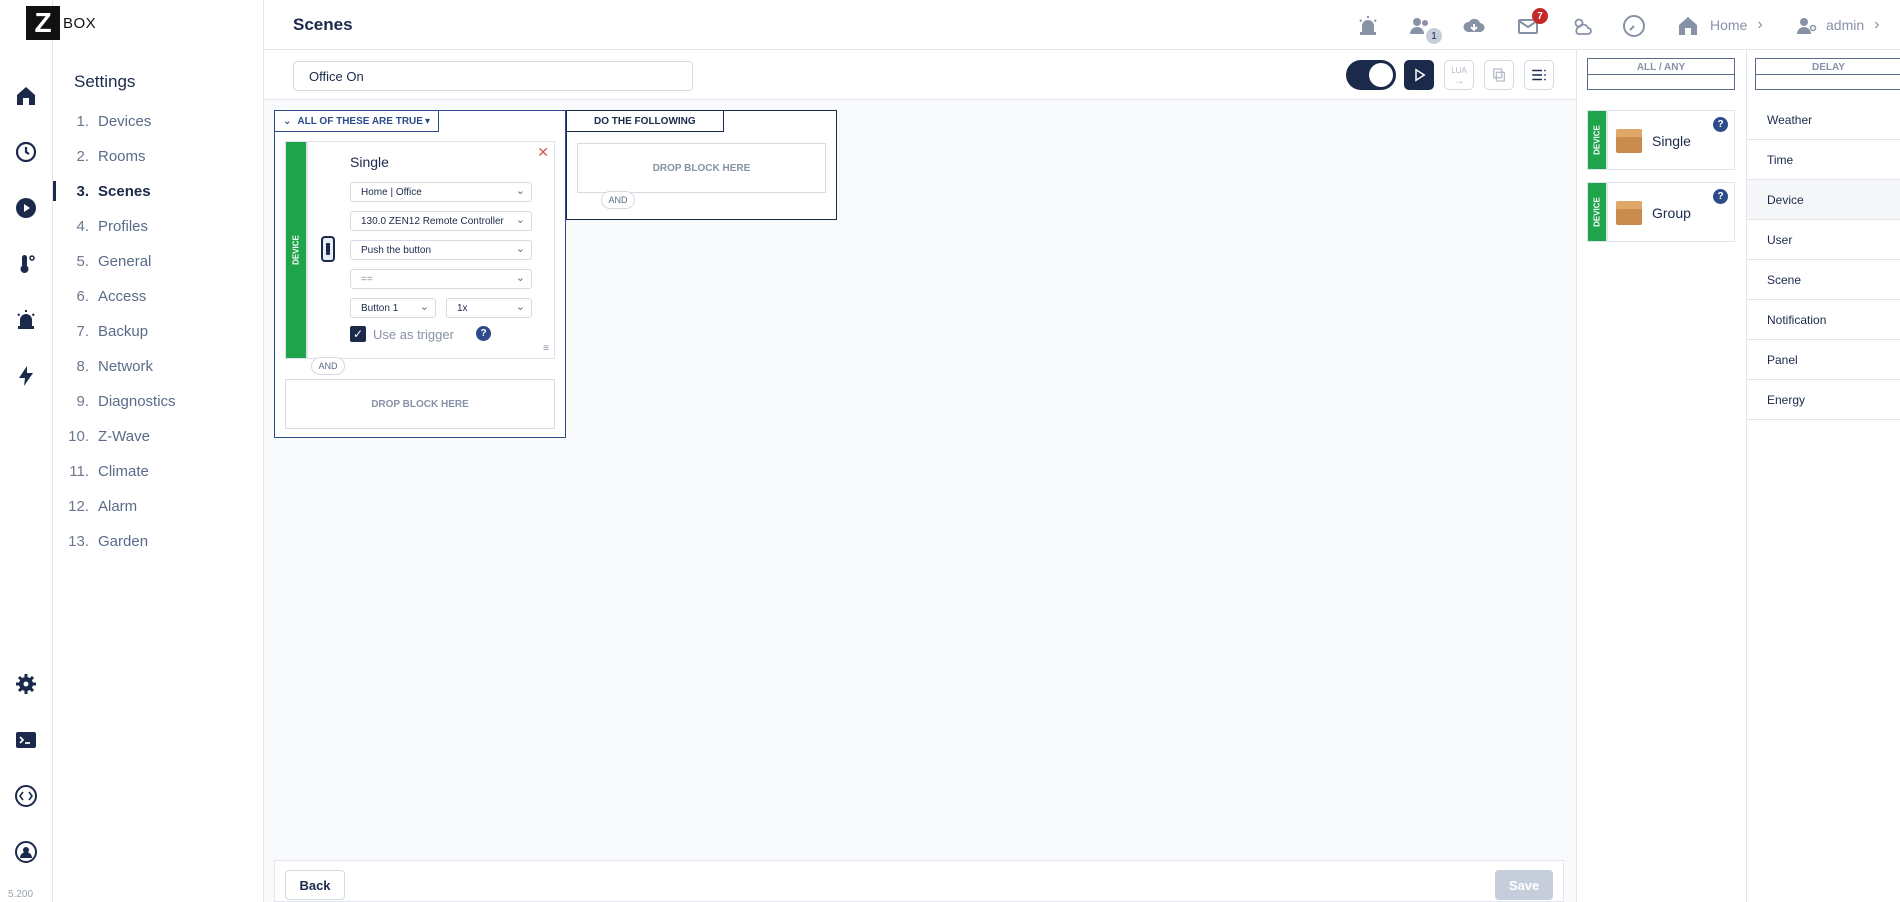  What do you see at coordinates (1827, 74) in the screenshot?
I see `delay-column-header: DELAY` at bounding box center [1827, 74].